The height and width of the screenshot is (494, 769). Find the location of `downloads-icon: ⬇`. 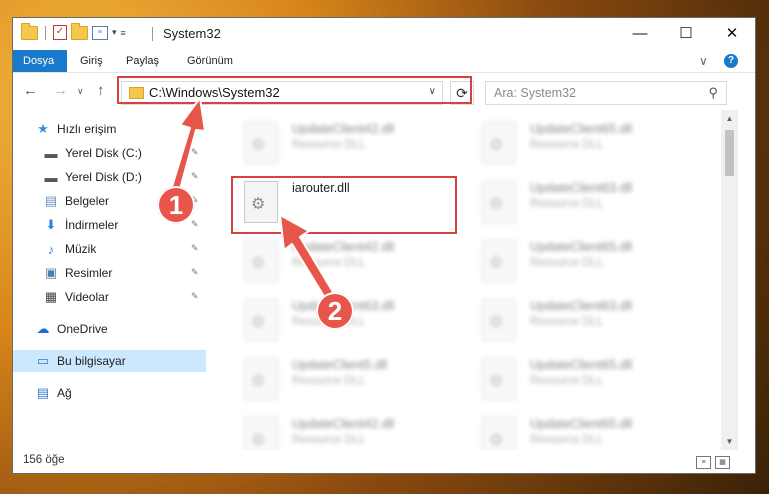

downloads-icon: ⬇ is located at coordinates (51, 224).